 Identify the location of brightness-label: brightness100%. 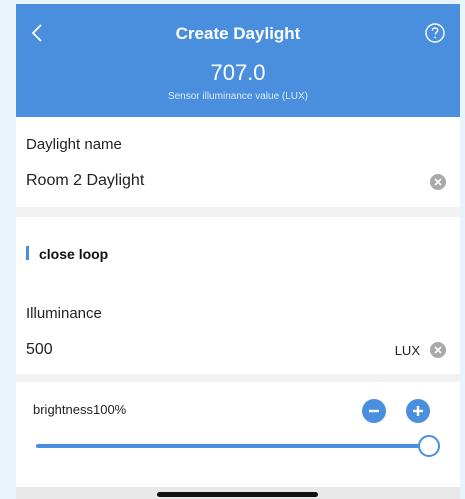
(80, 409).